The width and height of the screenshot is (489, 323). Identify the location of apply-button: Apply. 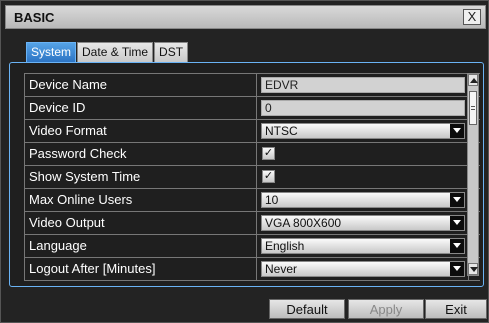
(386, 309).